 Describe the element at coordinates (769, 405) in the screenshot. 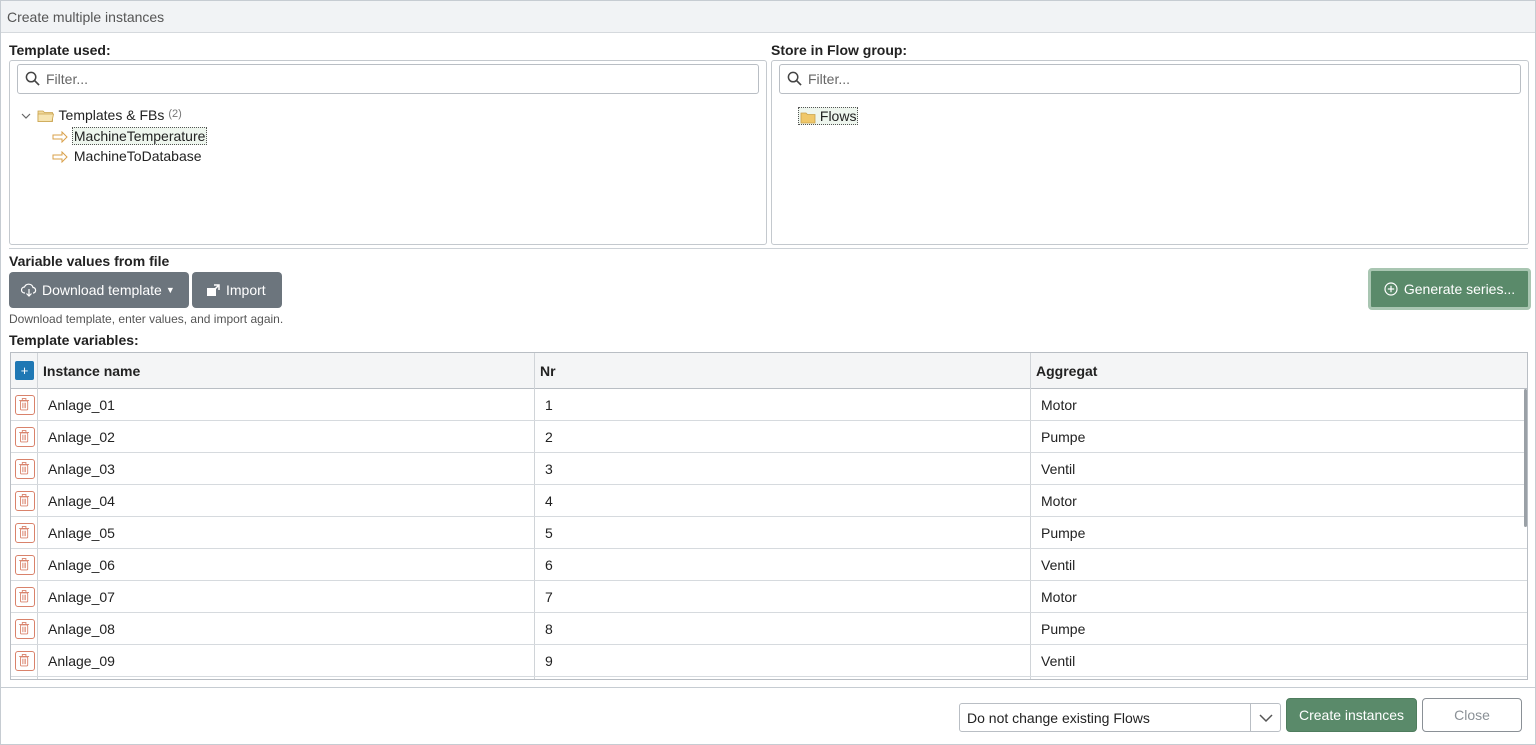

I see `table-row: Anlage_01 1 Motor` at that location.